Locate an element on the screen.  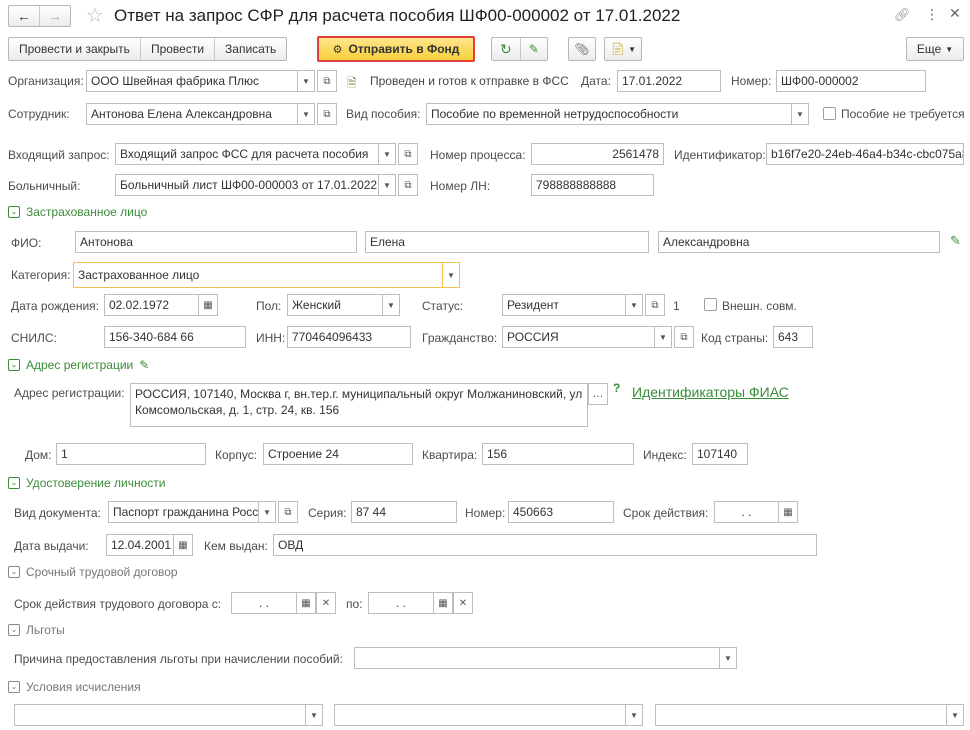
condition-dropdown-1: ▼ is located at coordinates (314, 715).